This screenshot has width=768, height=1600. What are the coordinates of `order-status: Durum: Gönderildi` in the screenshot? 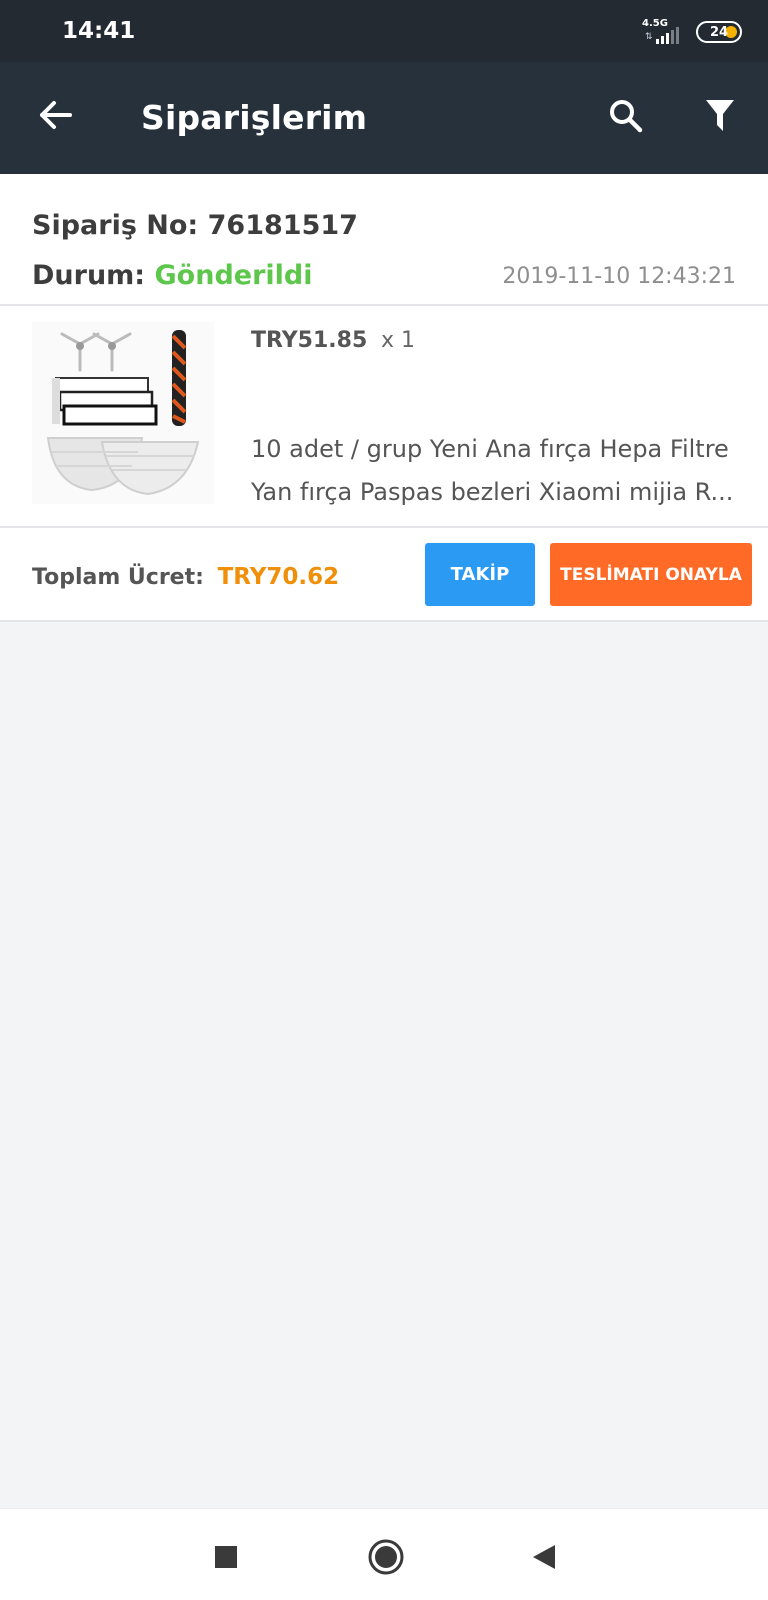 It's located at (172, 275).